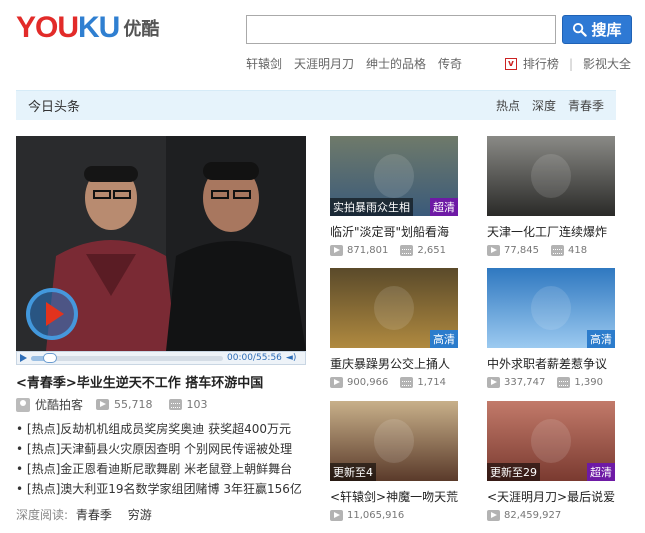  I want to click on progress-bar, so click(127, 357).